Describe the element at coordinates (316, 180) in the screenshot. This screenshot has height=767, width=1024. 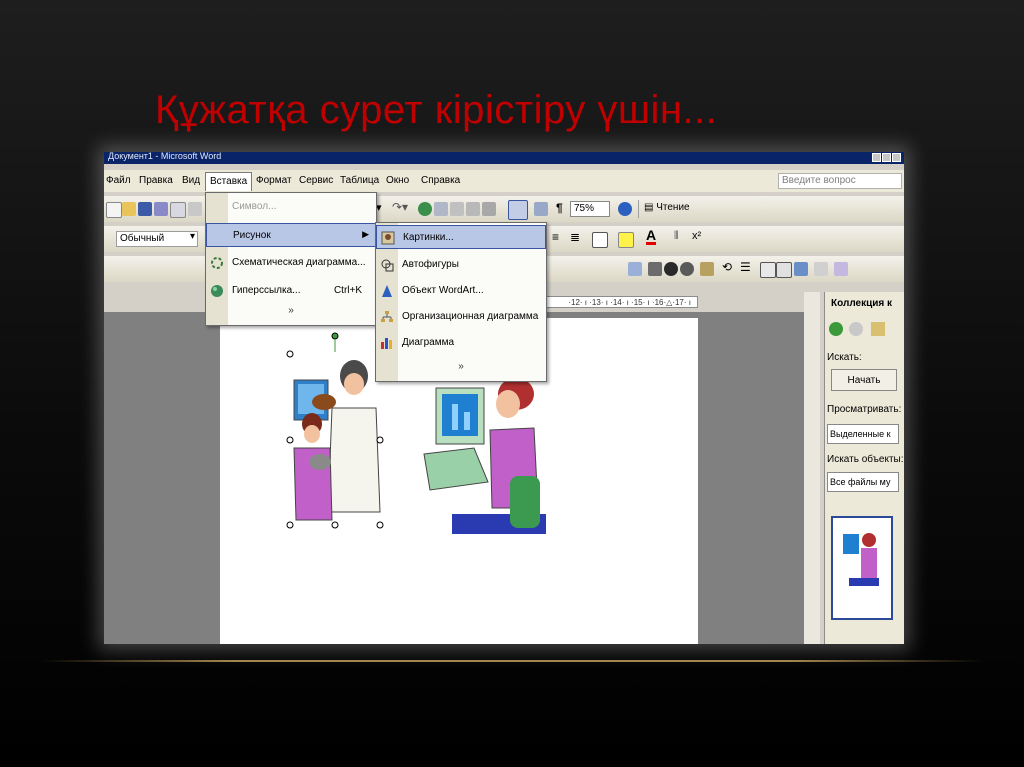
I see `menu-tools: Сервис` at that location.